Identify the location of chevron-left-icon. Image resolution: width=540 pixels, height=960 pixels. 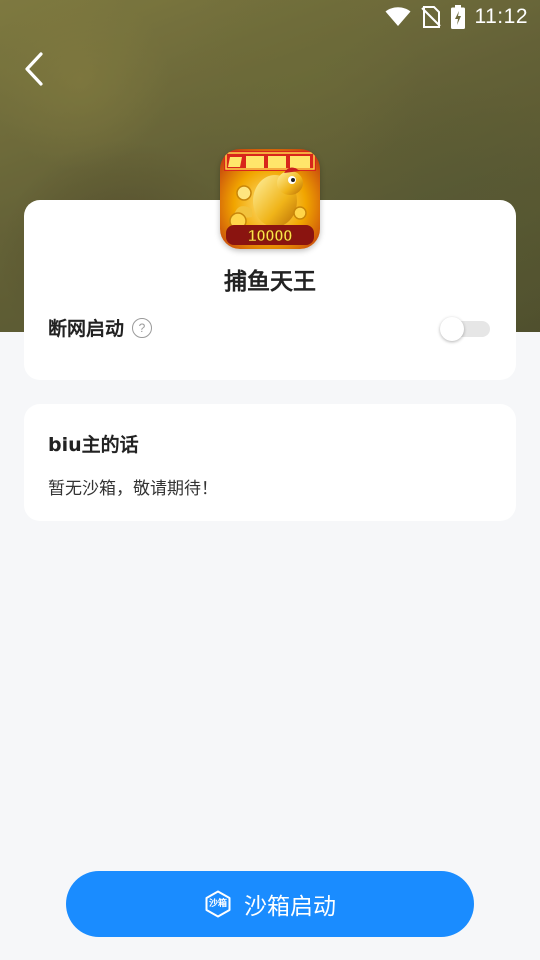
(34, 69).